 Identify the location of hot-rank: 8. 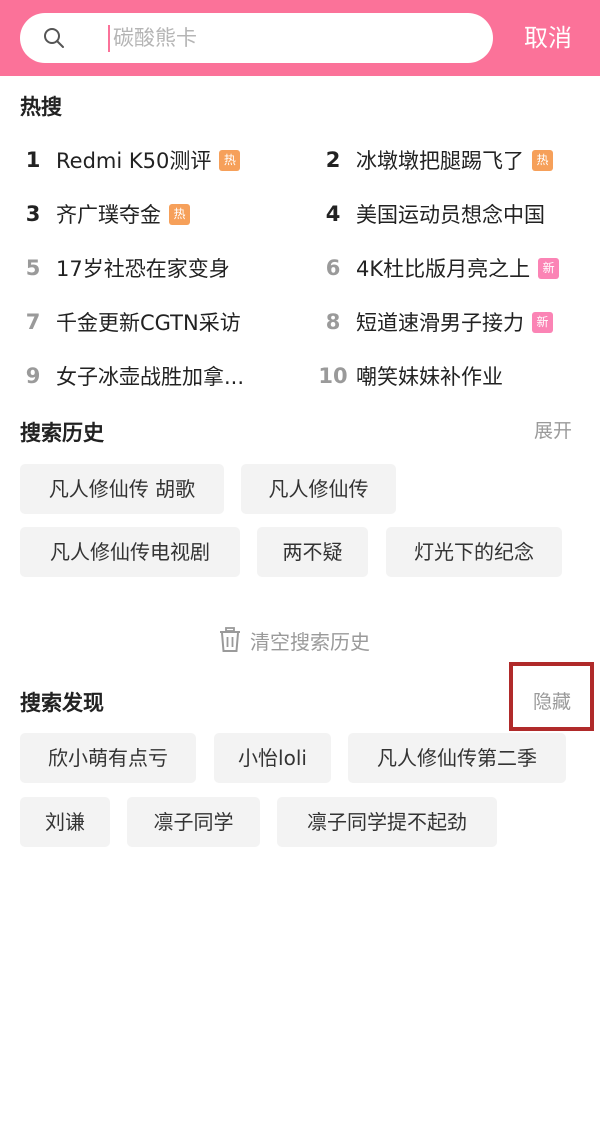
(333, 322).